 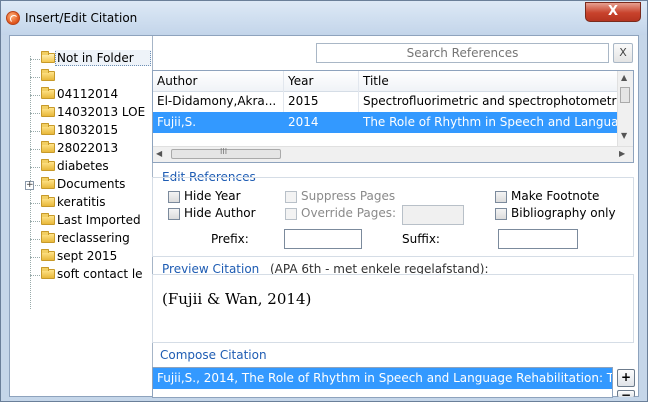 I want to click on scroll-up-arrow-icon: ▲, so click(x=624, y=77).